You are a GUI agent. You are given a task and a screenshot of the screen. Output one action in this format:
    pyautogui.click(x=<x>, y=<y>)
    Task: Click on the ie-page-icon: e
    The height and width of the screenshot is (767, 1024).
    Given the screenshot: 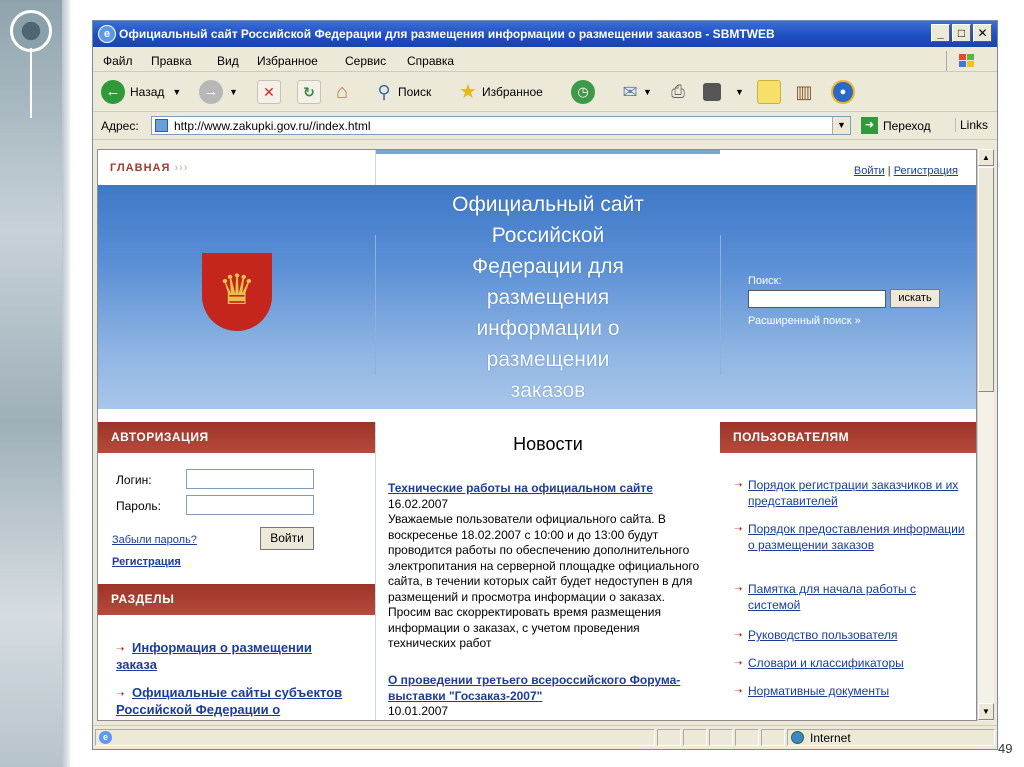 What is the action you would take?
    pyautogui.click(x=105, y=737)
    